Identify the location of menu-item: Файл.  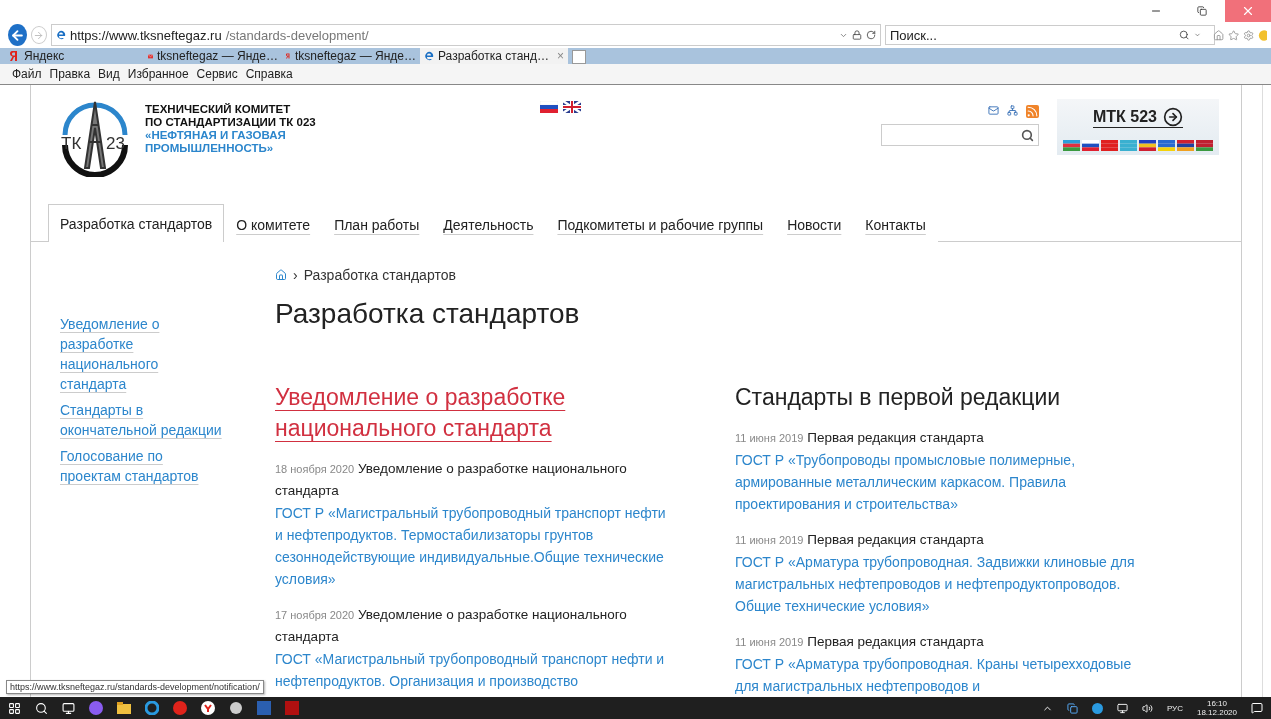
(27, 74).